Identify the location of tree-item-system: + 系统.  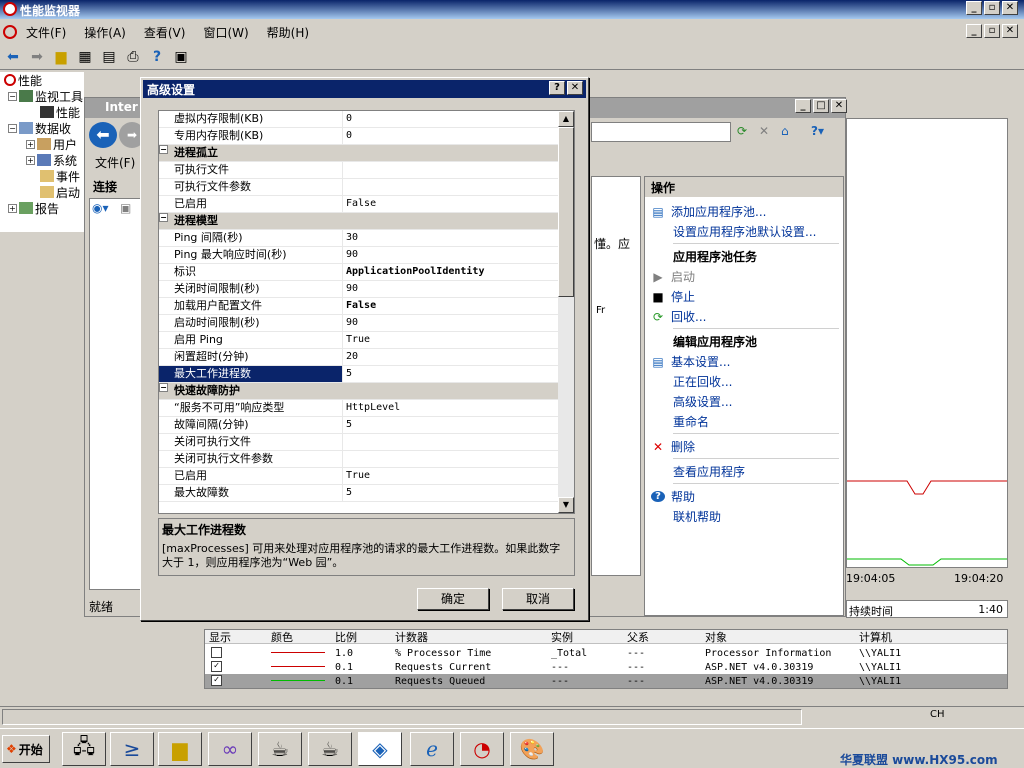
(42, 160).